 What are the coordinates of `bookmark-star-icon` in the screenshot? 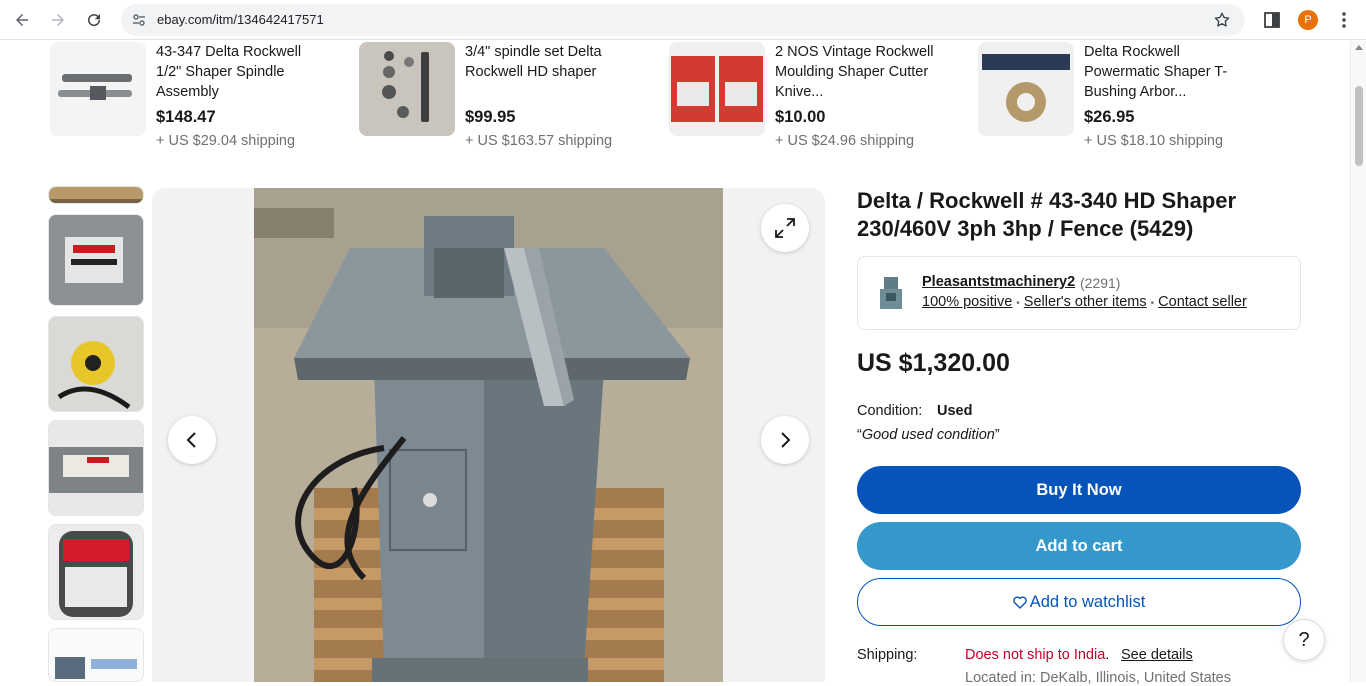 It's located at (1222, 20).